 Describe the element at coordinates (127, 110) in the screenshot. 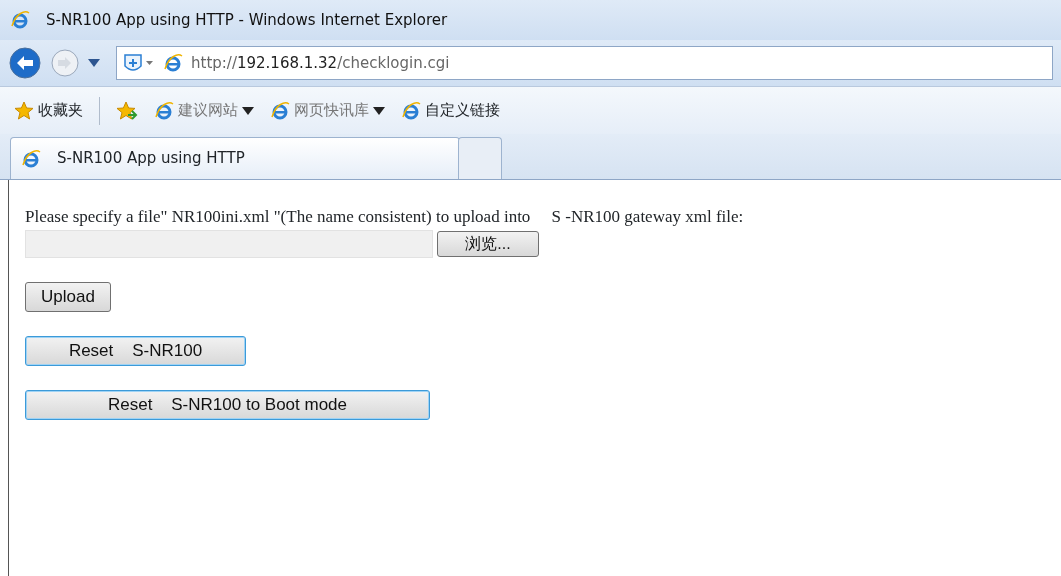

I see `add-favorite-icon` at that location.